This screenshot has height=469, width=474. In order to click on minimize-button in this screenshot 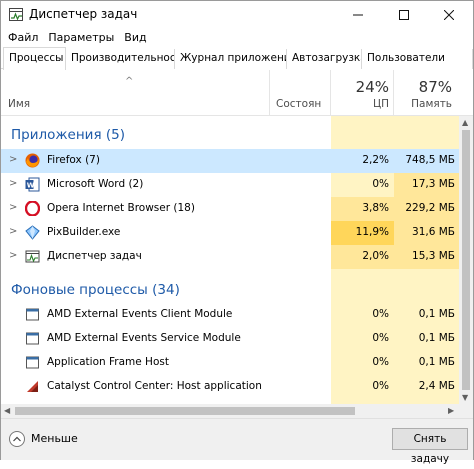, I will do `click(358, 15)`.